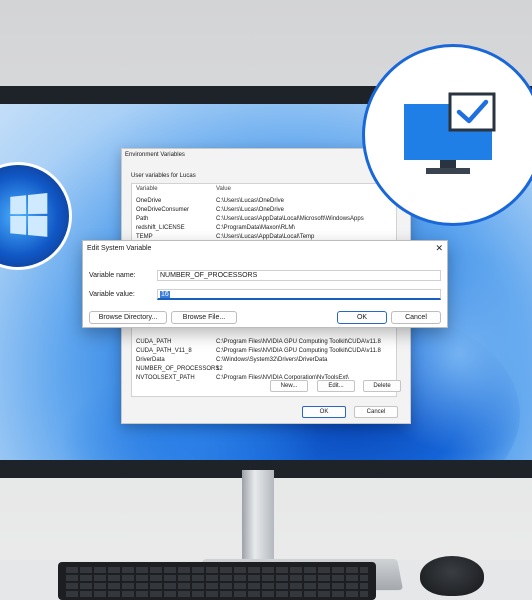 This screenshot has width=532, height=600. Describe the element at coordinates (223, 189) in the screenshot. I see `column-header-value: Value` at that location.